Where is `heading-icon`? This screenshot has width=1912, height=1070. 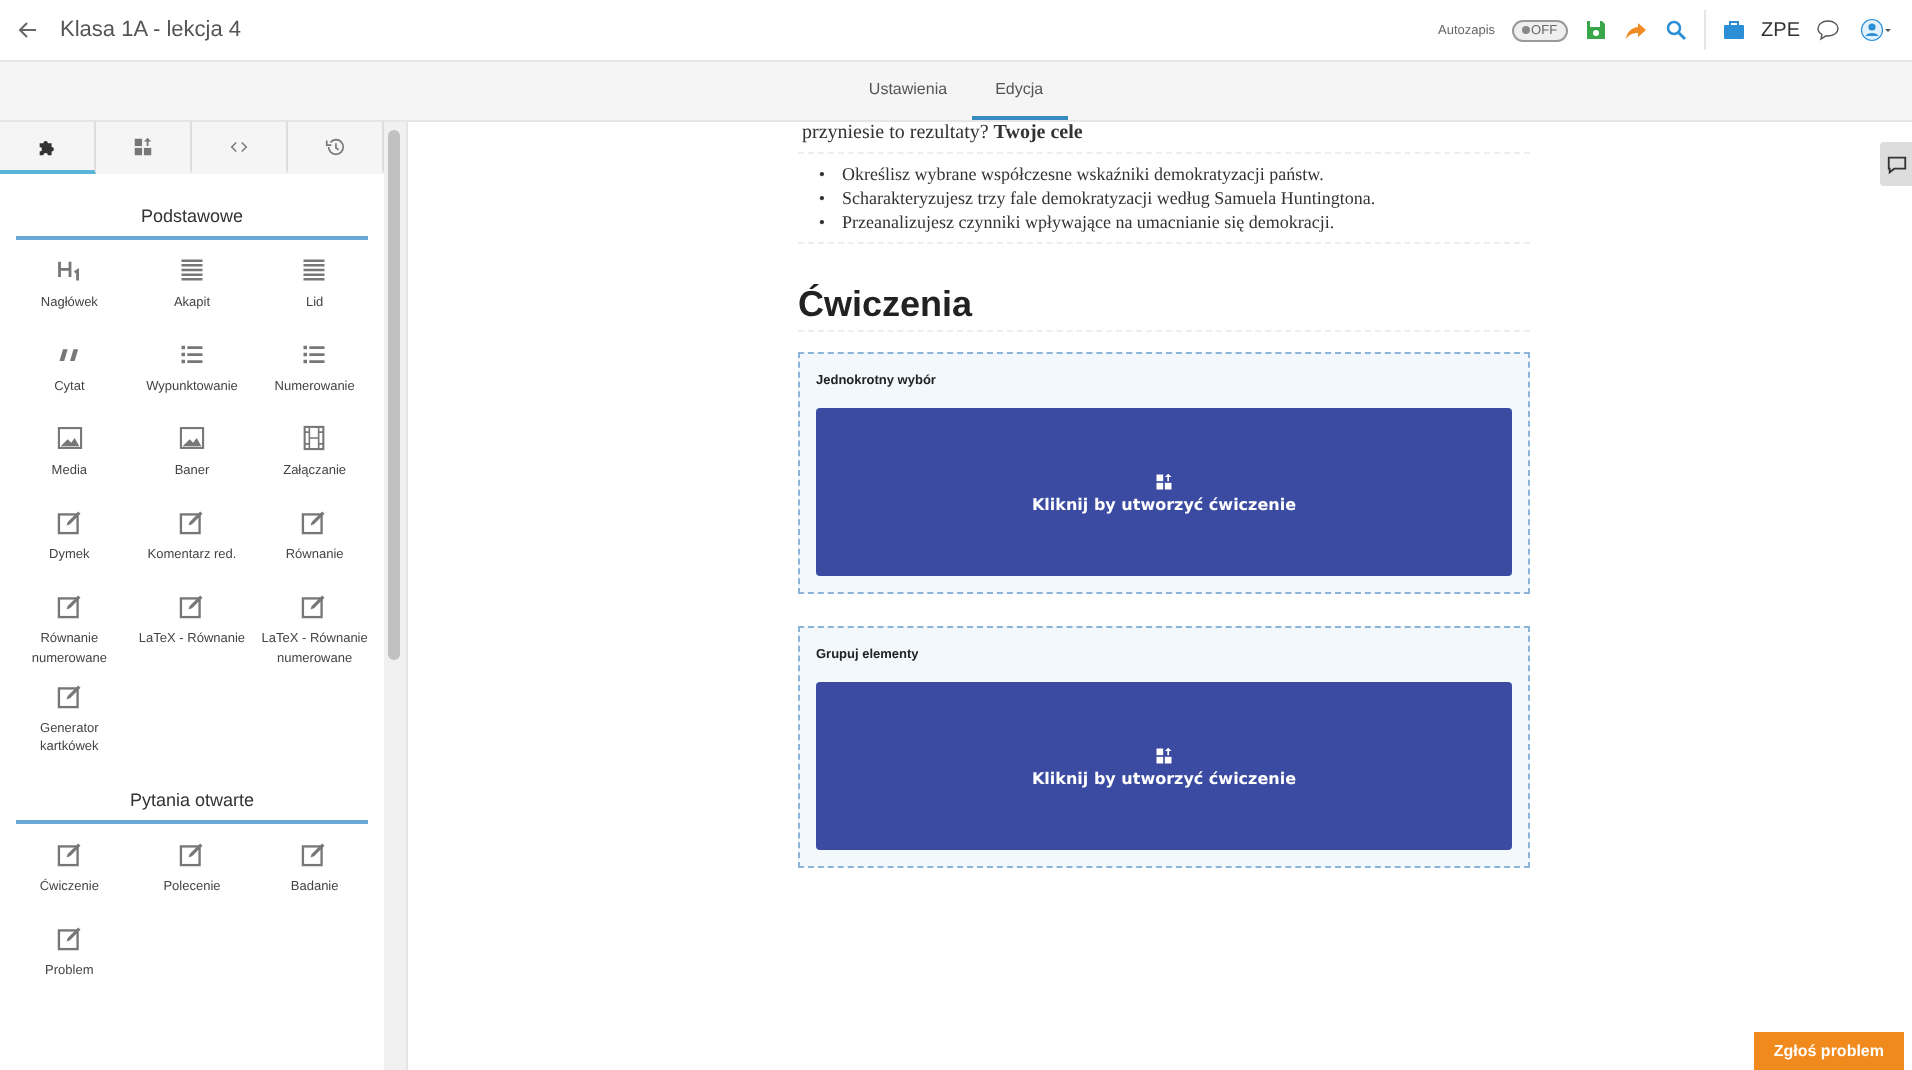
heading-icon is located at coordinates (69, 270).